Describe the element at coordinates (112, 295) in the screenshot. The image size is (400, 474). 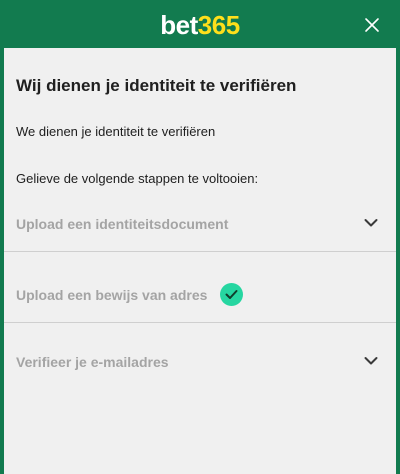
I see `step-label: Upload een bewijs van adres` at that location.